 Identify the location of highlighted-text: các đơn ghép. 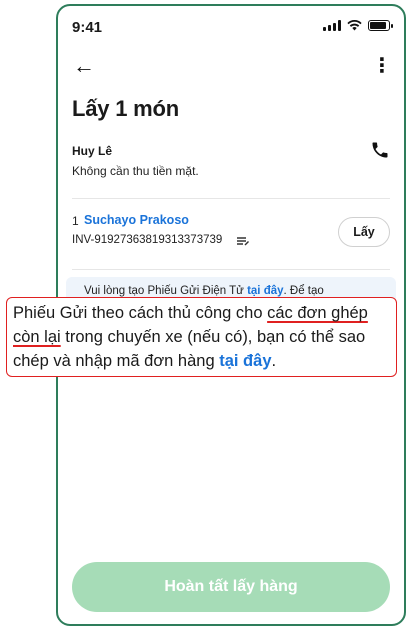
(317, 313).